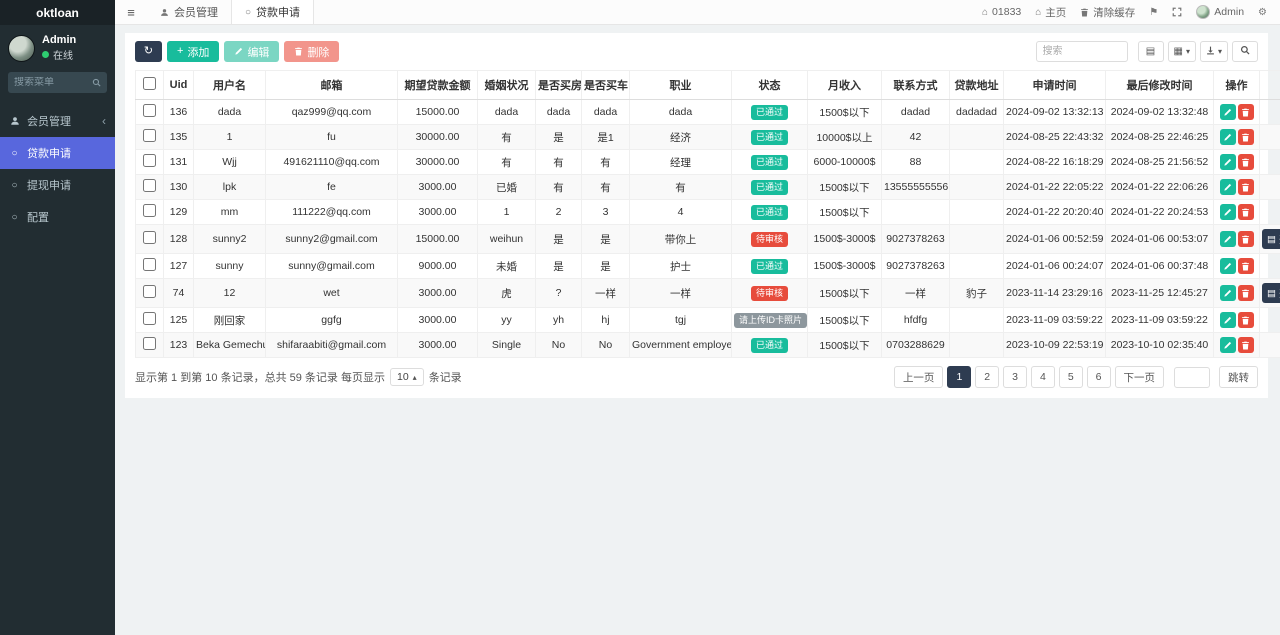  Describe the element at coordinates (131, 12) in the screenshot. I see `sidebar-toggle-button: ≡` at that location.